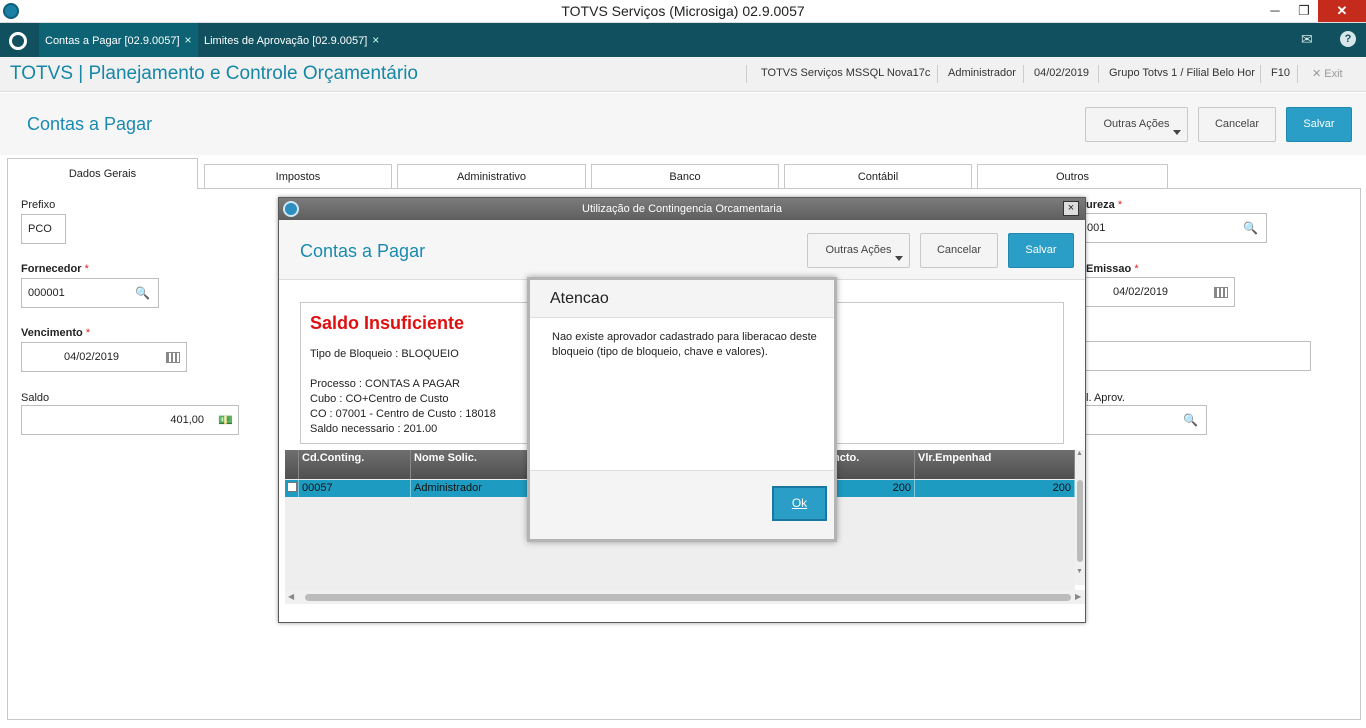  I want to click on help-icon: ?, so click(1348, 39).